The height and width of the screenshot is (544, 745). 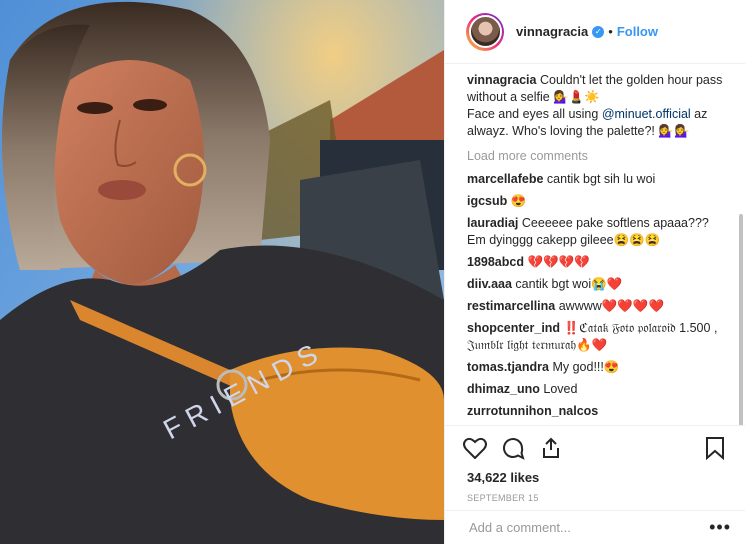 I want to click on comment-item: dhimaz_uno Loved, so click(x=598, y=389).